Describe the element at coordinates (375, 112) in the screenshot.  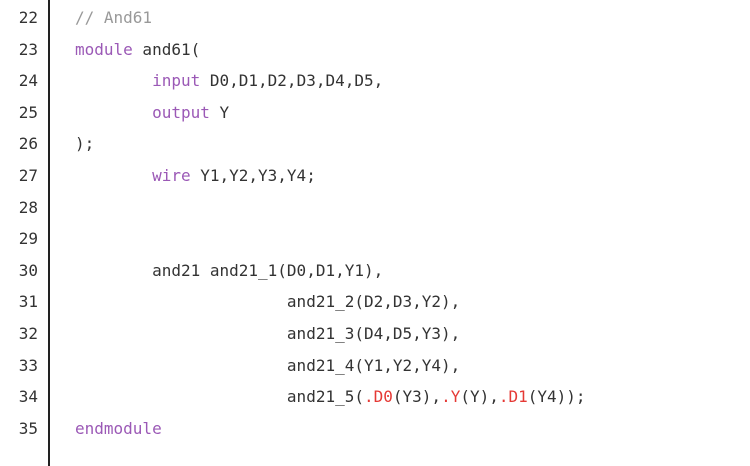
I see `code-line: 25 output Y` at that location.